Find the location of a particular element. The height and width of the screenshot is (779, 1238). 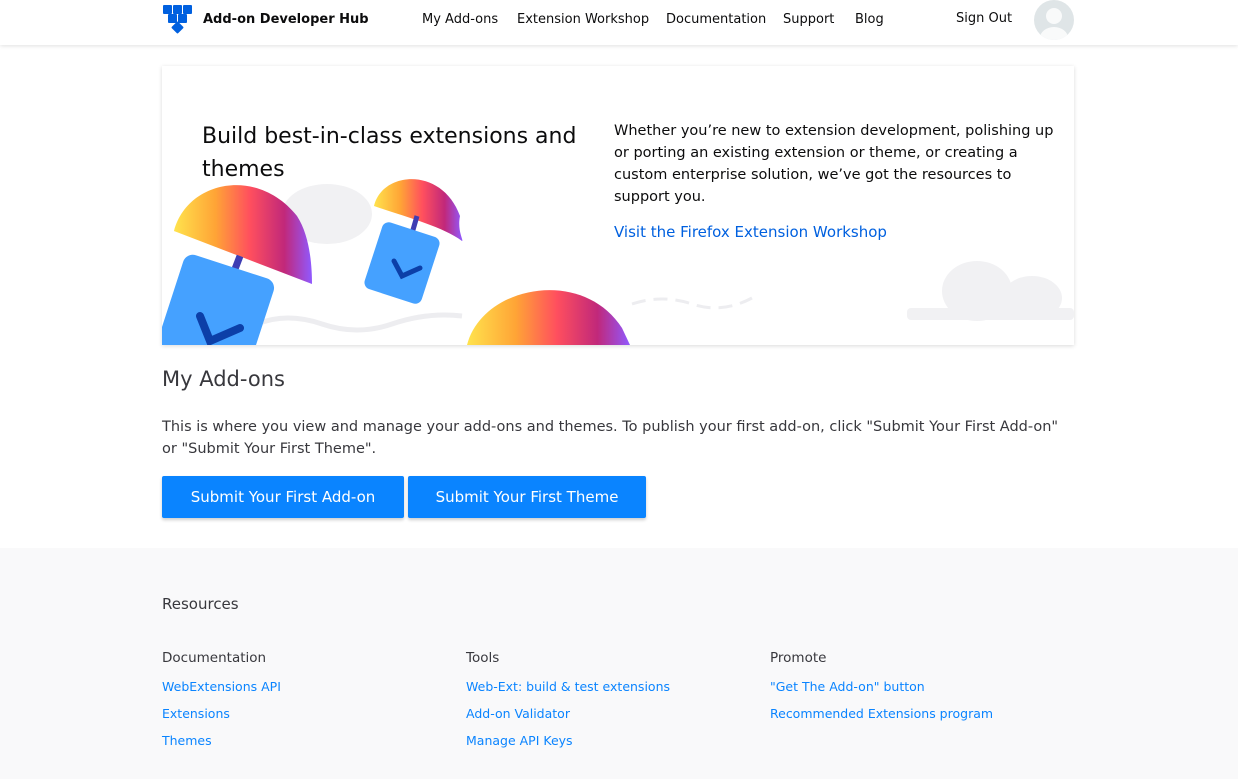

brand-title: Add-on Developer Hub is located at coordinates (286, 19).